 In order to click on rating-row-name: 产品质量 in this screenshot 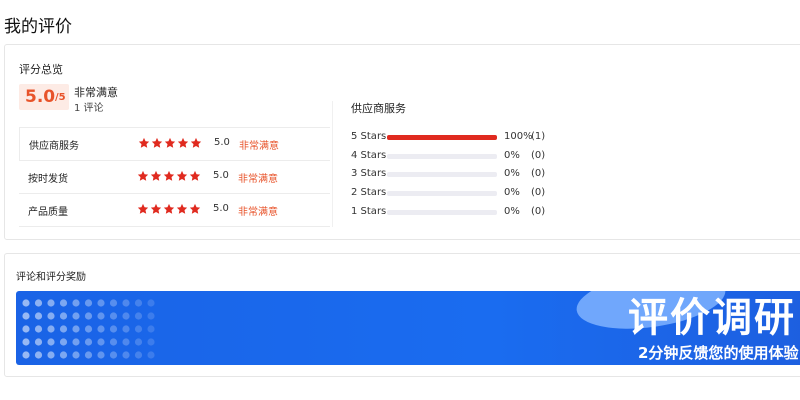, I will do `click(48, 212)`.